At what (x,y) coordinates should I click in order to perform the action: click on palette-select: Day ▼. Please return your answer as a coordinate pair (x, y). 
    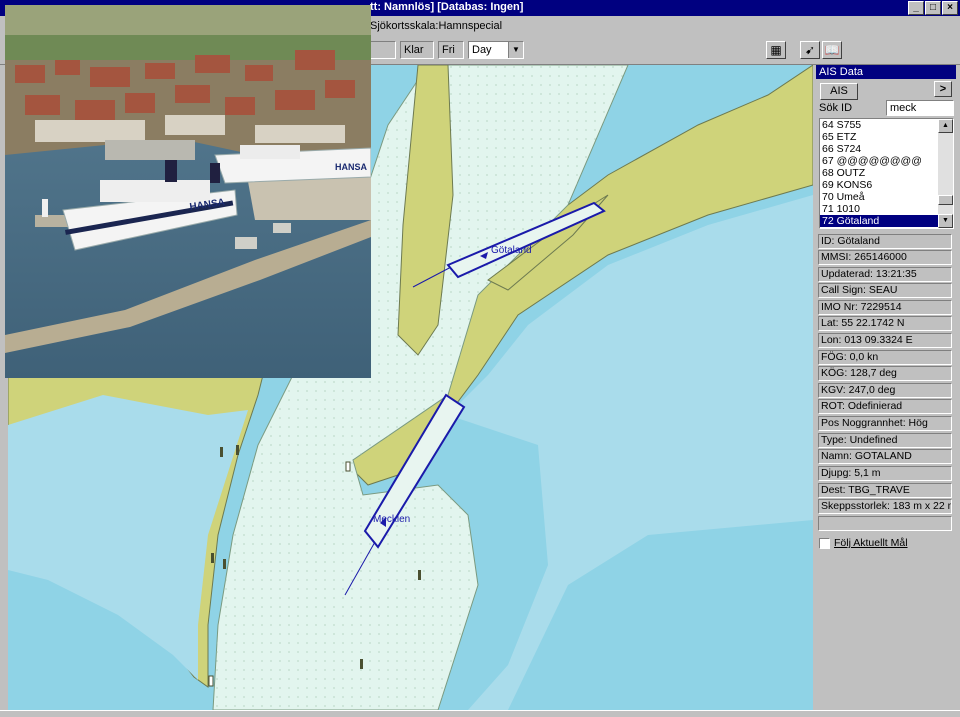
    Looking at the image, I should click on (496, 50).